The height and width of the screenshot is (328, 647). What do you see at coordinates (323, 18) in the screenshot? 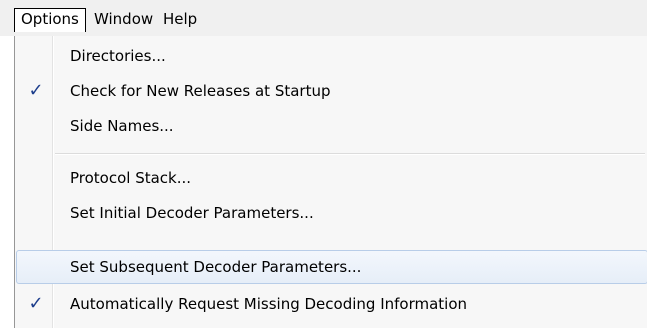
I see `menu-bar: Options Window Help` at bounding box center [323, 18].